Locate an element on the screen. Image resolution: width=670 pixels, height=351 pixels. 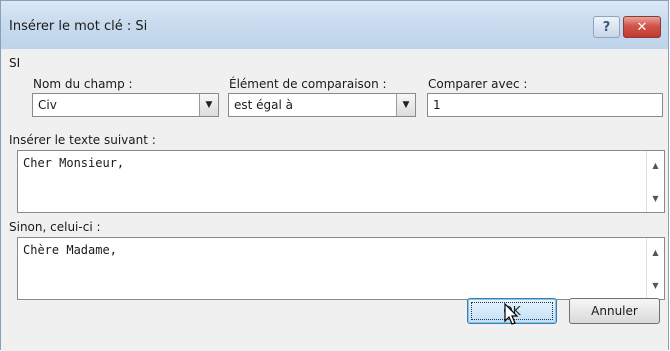
comparison-label: Élément de comparaison : is located at coordinates (308, 84).